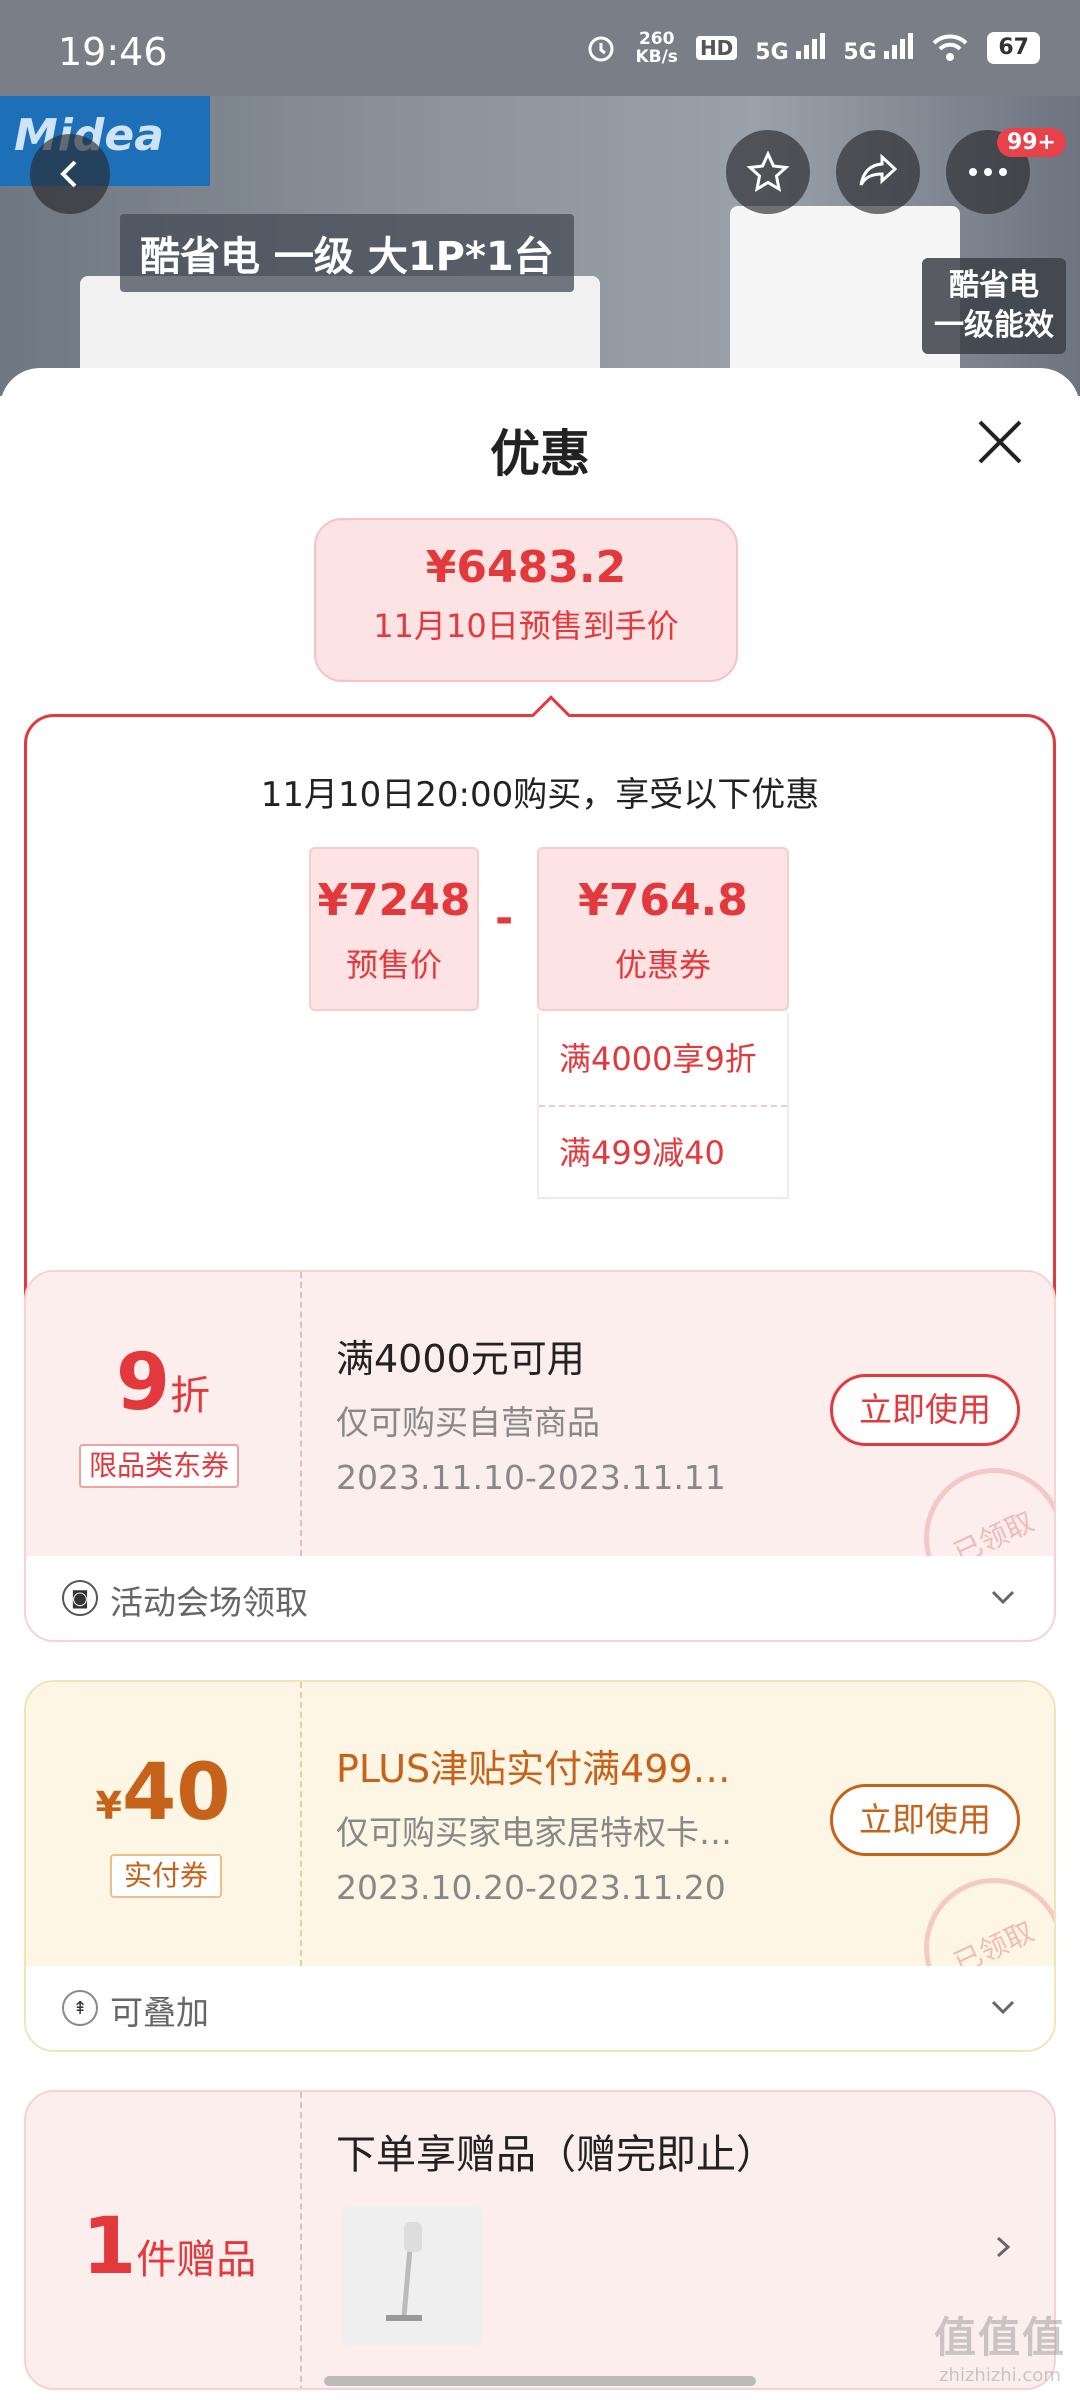 This screenshot has width=1080, height=2400. What do you see at coordinates (656, 57) in the screenshot?
I see `net-speed-unit: KB/s` at bounding box center [656, 57].